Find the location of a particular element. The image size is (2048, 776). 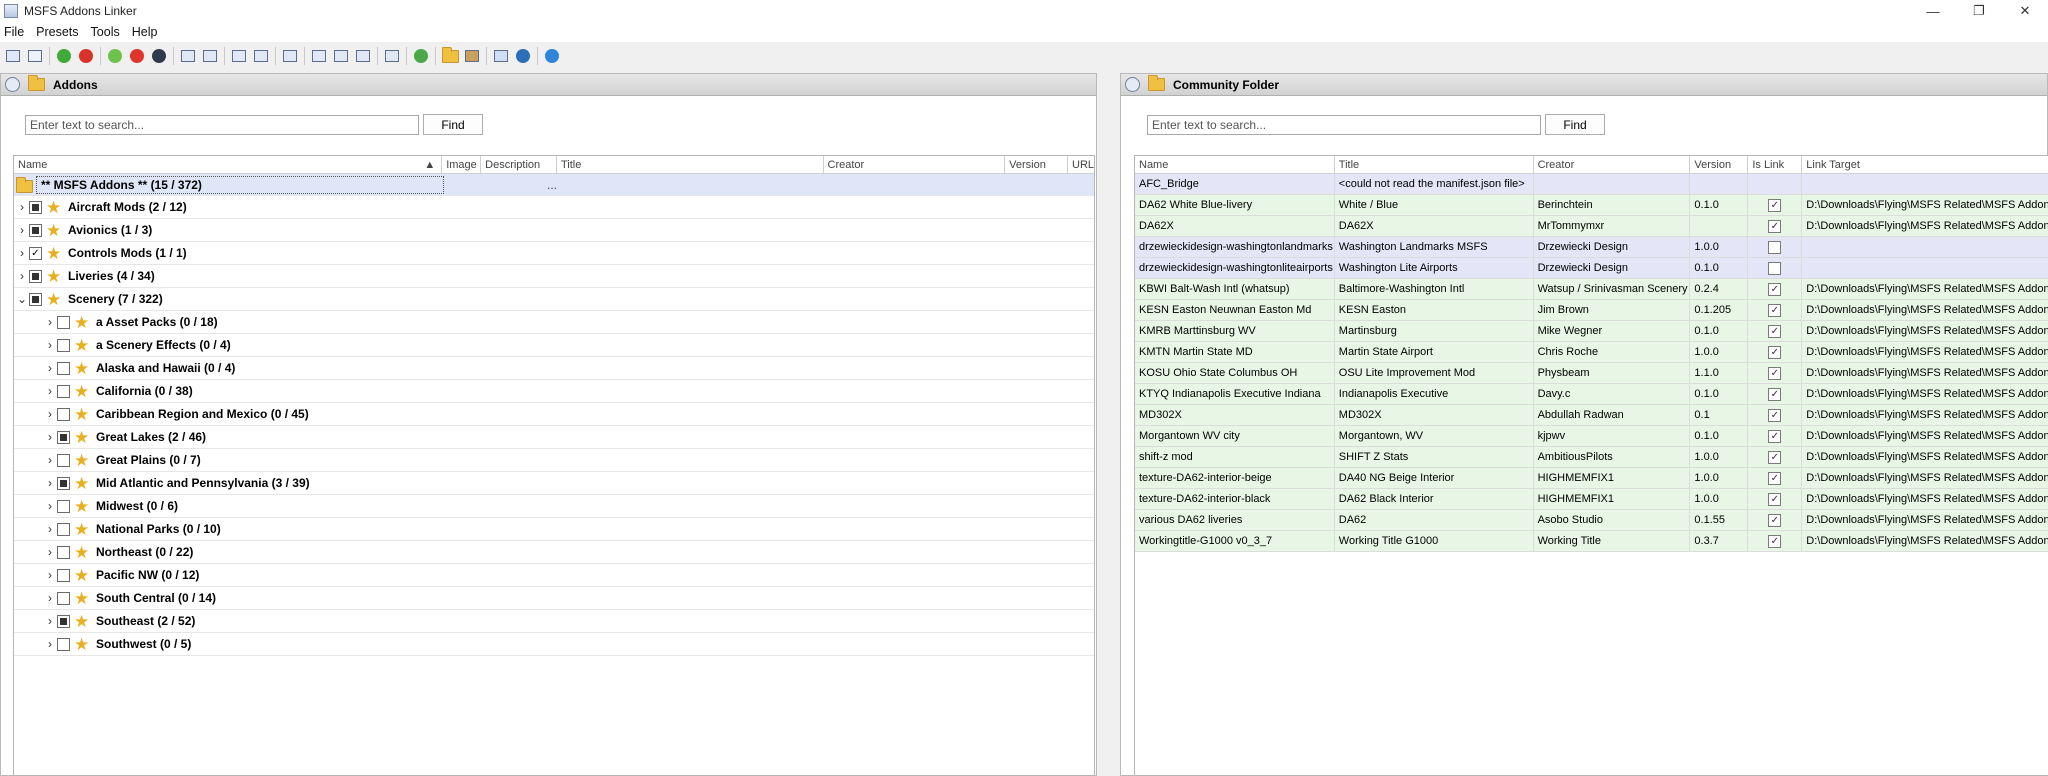

tree-subgroup-row: › ★ Southeast (2 / 52) is located at coordinates (554, 621).